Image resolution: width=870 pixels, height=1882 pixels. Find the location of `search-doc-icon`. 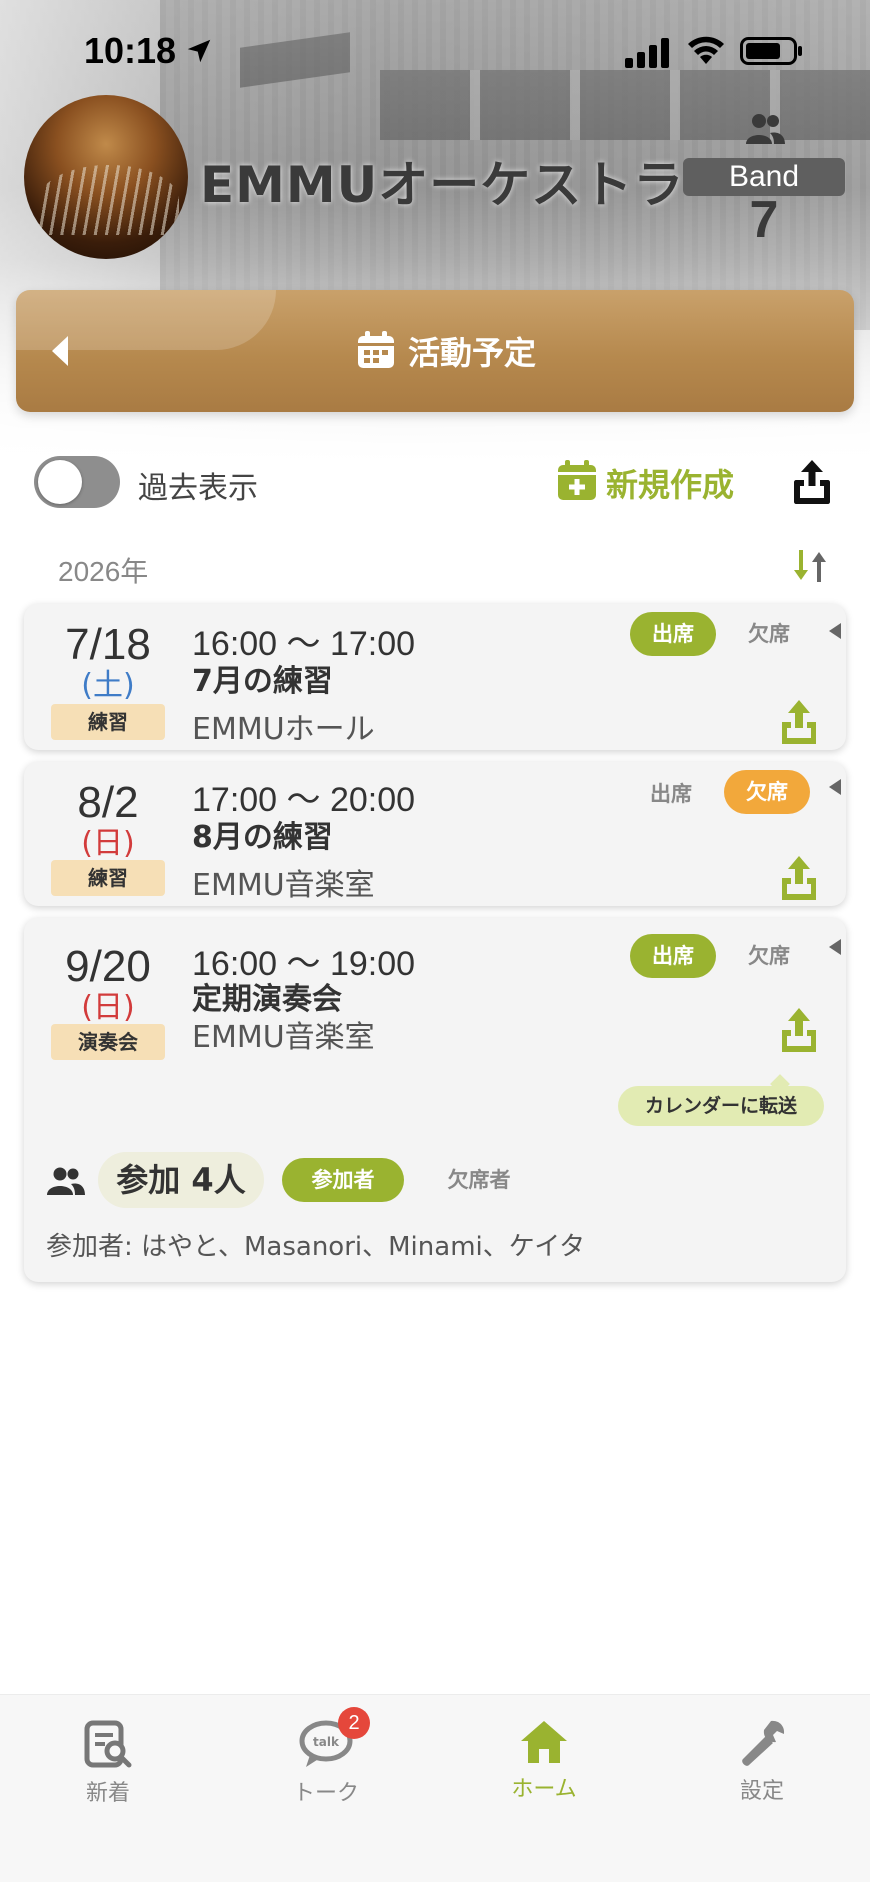

search-doc-icon is located at coordinates (108, 1744).